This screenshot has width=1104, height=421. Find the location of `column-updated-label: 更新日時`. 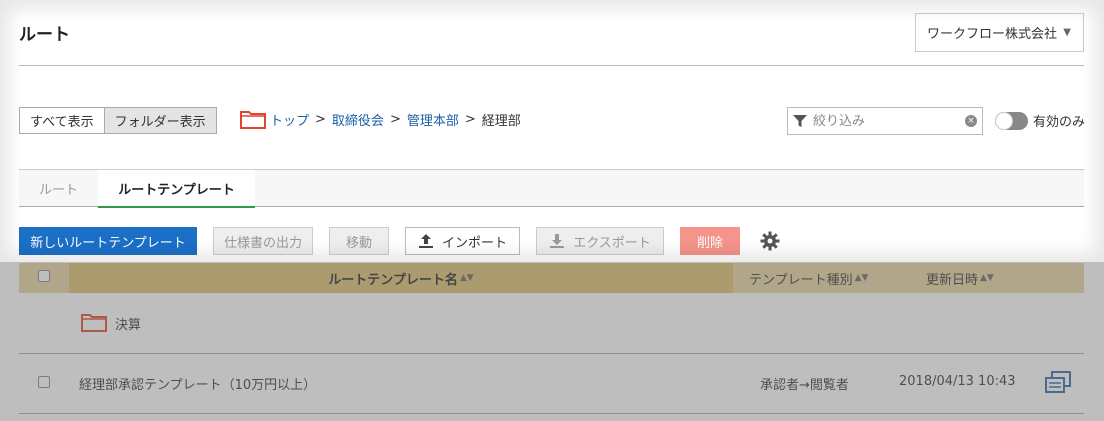

column-updated-label: 更新日時 is located at coordinates (952, 280).